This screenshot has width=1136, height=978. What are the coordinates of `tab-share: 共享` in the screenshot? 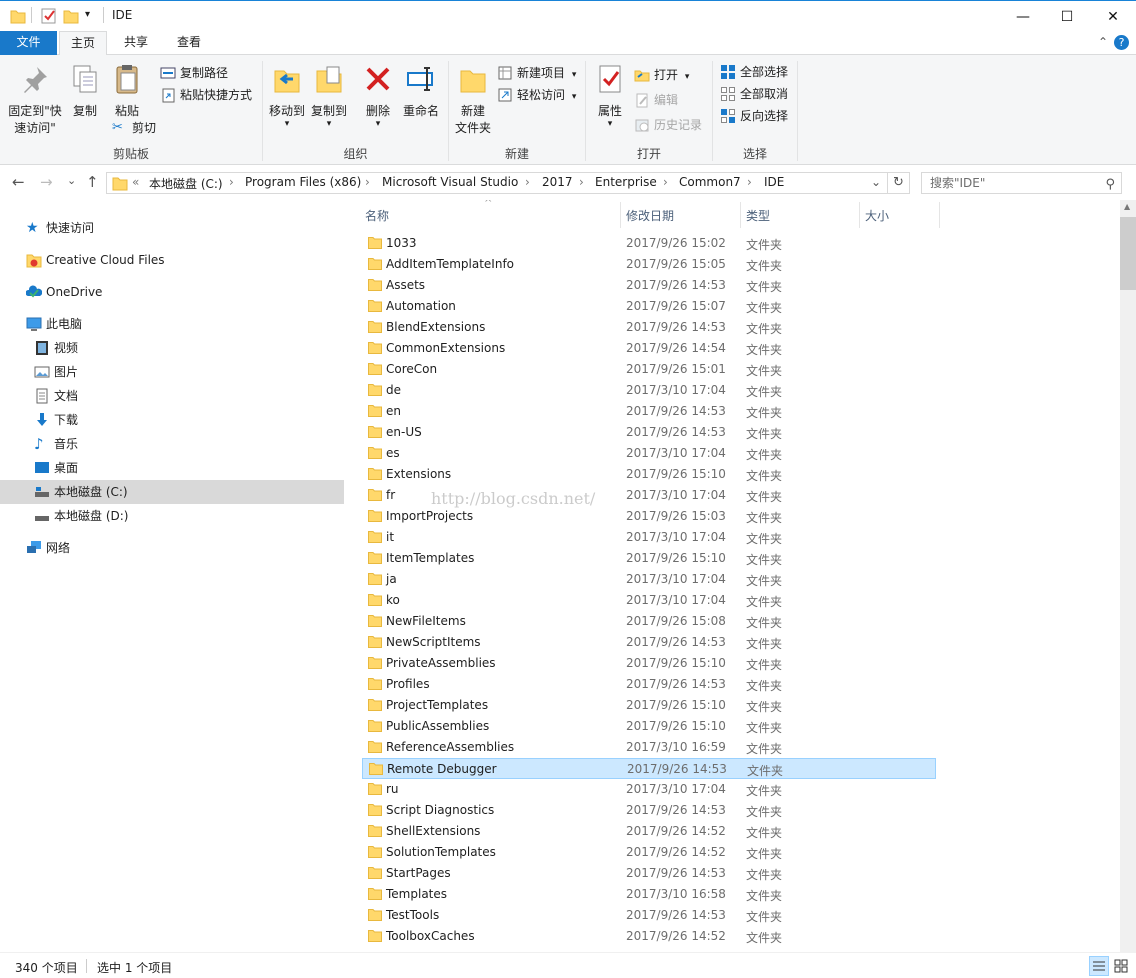 It's located at (136, 43).